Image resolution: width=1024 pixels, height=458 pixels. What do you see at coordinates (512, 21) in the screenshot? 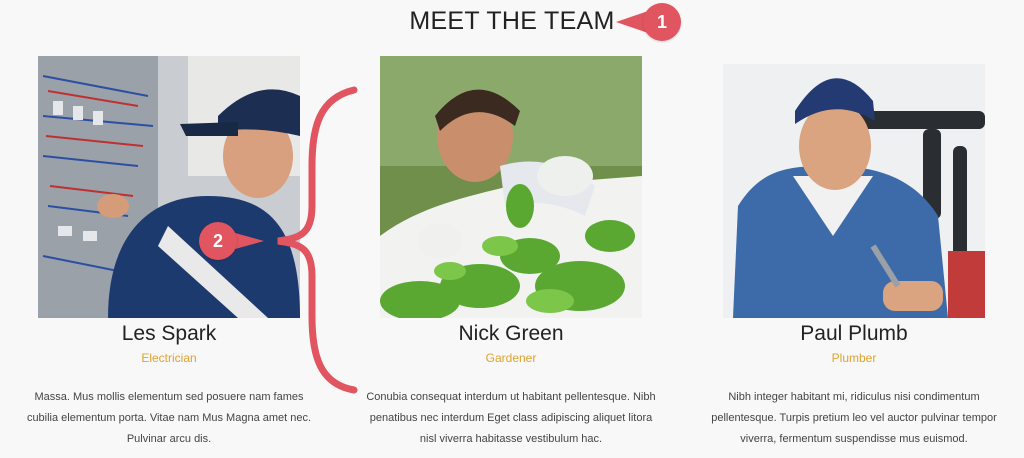
I see `page-title: MEET THE TEAM` at bounding box center [512, 21].